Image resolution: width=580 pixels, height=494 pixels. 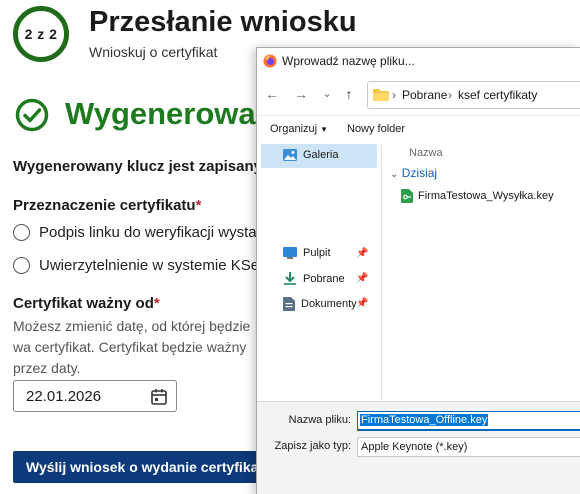 What do you see at coordinates (153, 52) in the screenshot?
I see `page-subtitle: Wnioskuj o certyfikat` at bounding box center [153, 52].